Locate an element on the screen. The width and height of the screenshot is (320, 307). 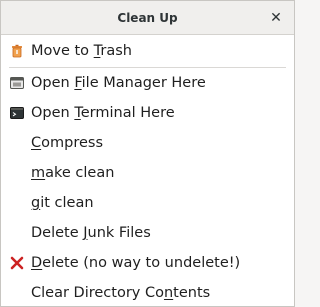
trash-icon is located at coordinates (17, 51).